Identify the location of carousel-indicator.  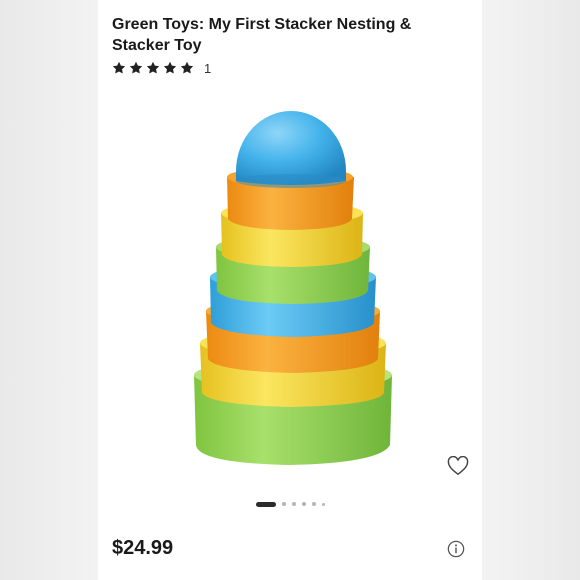
(290, 504).